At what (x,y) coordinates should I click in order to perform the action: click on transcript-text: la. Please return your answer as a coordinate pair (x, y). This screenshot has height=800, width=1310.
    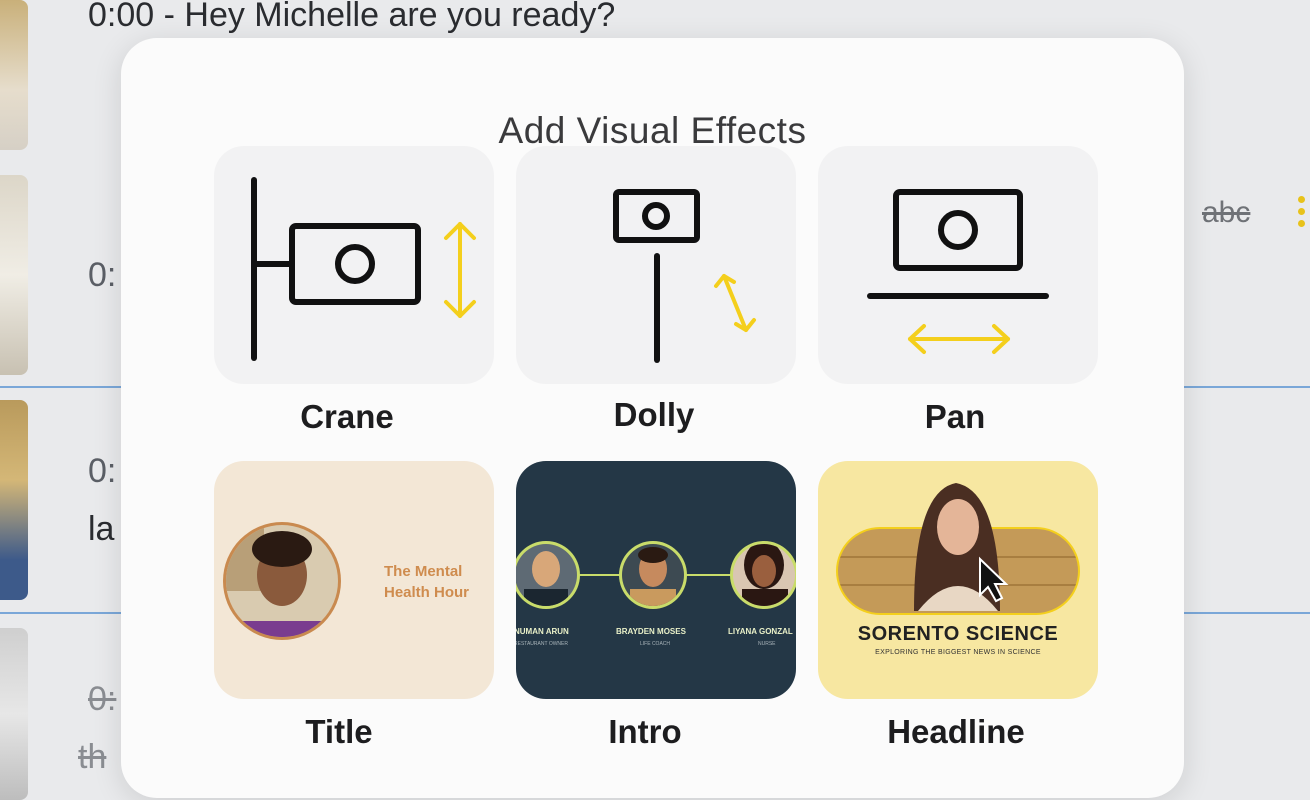
    Looking at the image, I should click on (101, 529).